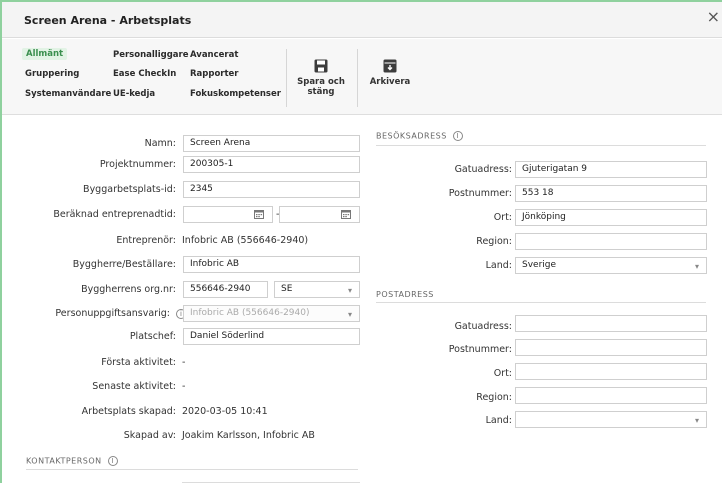  Describe the element at coordinates (128, 289) in the screenshot. I see `orgnr-label: Byggherrens org.nr:` at that location.